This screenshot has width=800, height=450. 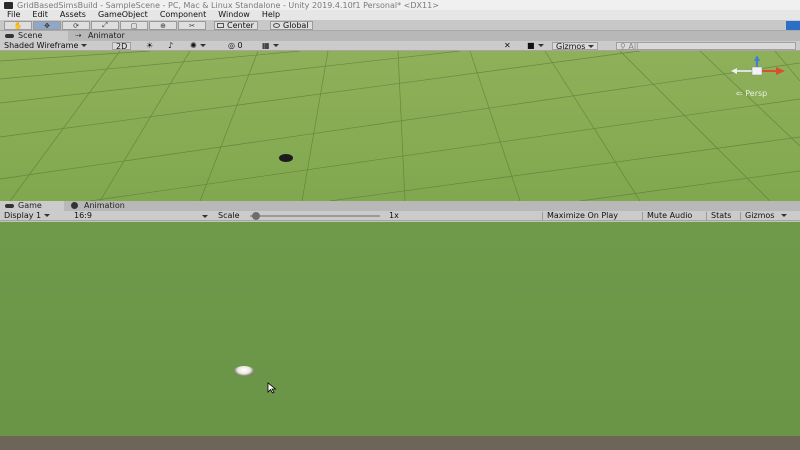 What do you see at coordinates (760, 215) in the screenshot?
I see `game-gizmos-label: Gizmos` at bounding box center [760, 215].